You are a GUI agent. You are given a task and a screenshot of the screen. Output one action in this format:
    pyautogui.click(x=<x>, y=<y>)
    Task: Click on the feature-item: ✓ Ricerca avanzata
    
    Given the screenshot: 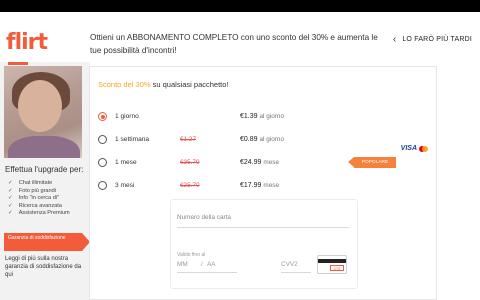 What is the action you would take?
    pyautogui.click(x=35, y=205)
    